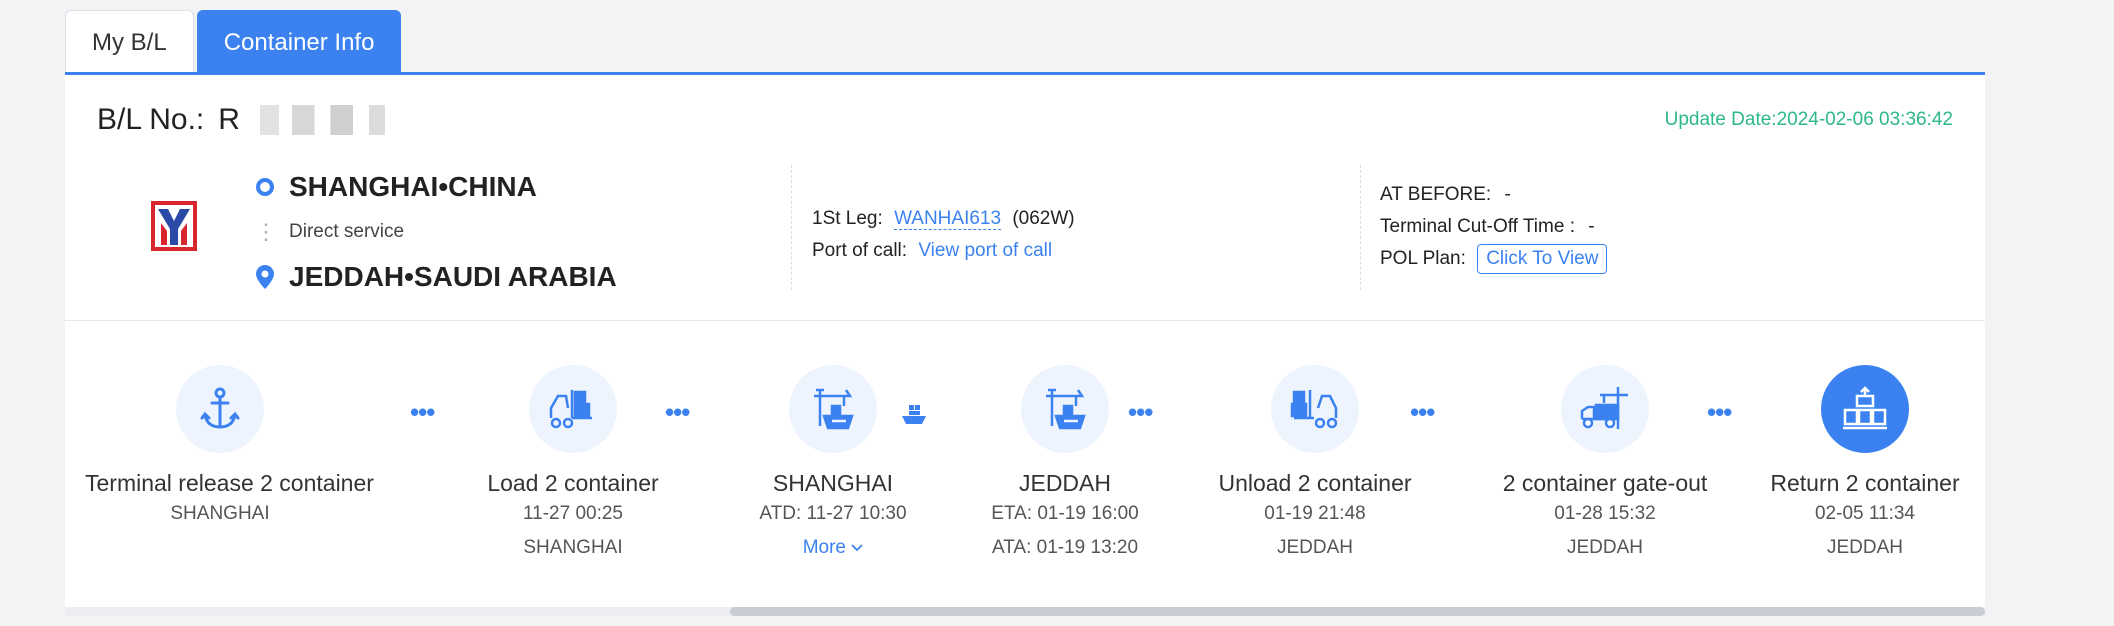  Describe the element at coordinates (1357, 611) in the screenshot. I see `scrollbar-thumb` at that location.